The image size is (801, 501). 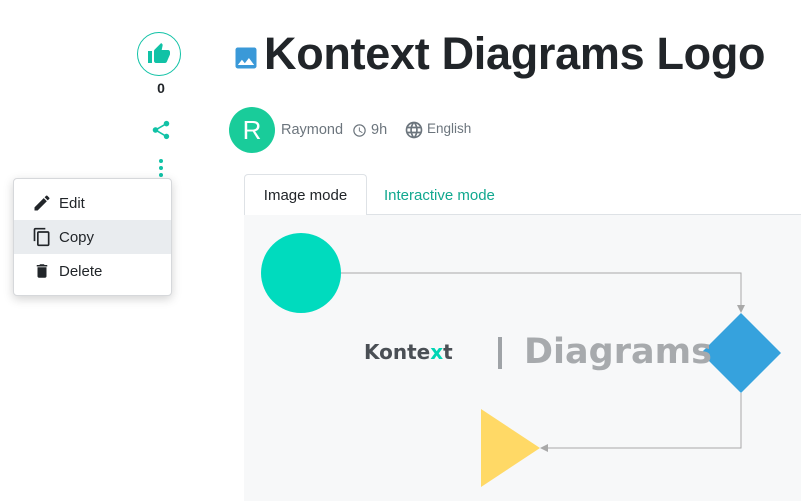 I want to click on diamond-shape, so click(x=741, y=353).